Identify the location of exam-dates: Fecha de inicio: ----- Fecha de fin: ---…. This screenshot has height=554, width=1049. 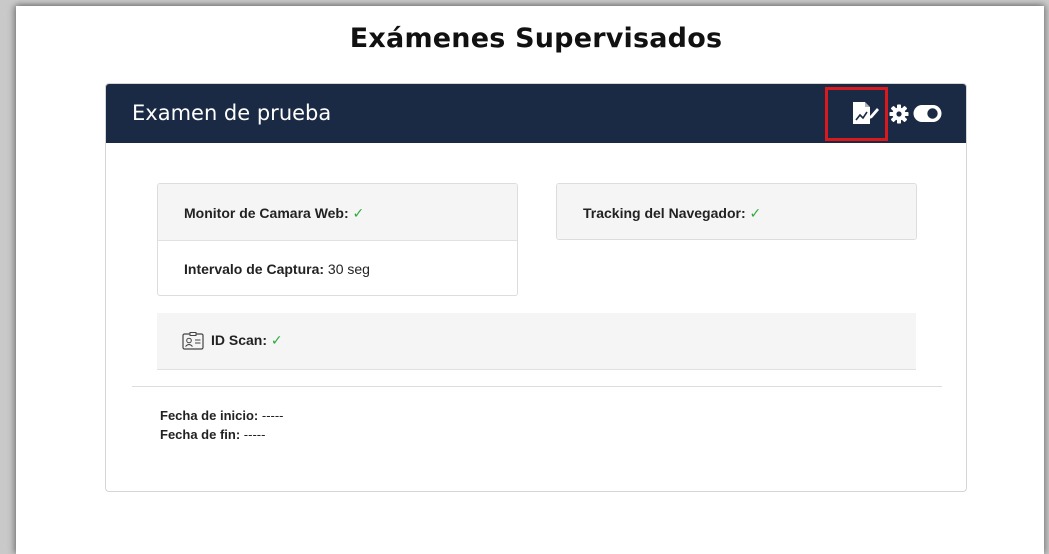
(222, 425).